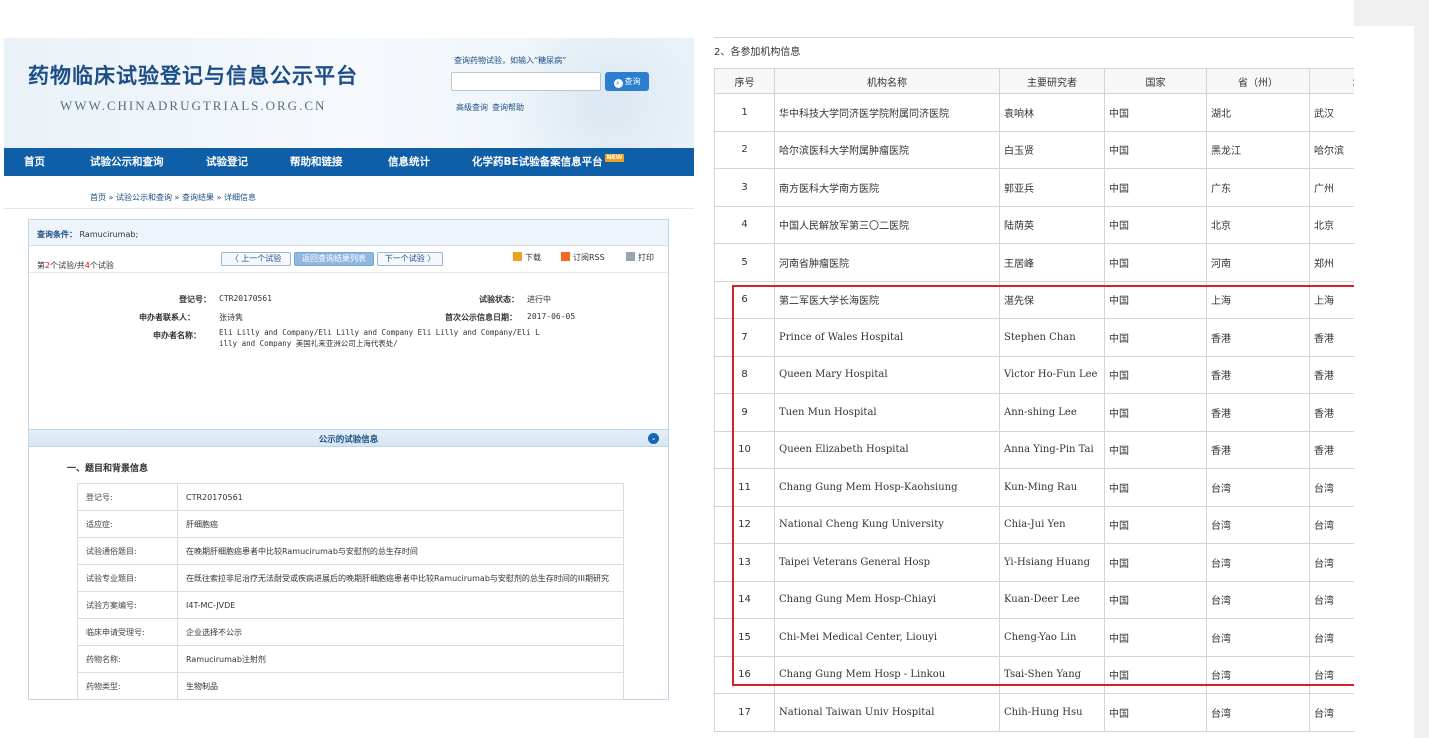  I want to click on site-province: 黑龙江, so click(1258, 149).